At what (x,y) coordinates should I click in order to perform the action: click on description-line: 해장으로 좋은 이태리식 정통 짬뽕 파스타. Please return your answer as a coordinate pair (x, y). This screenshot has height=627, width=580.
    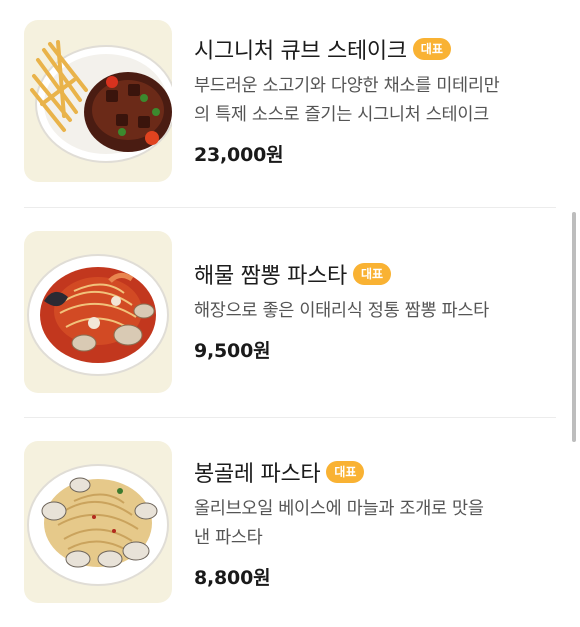
    Looking at the image, I should click on (341, 311).